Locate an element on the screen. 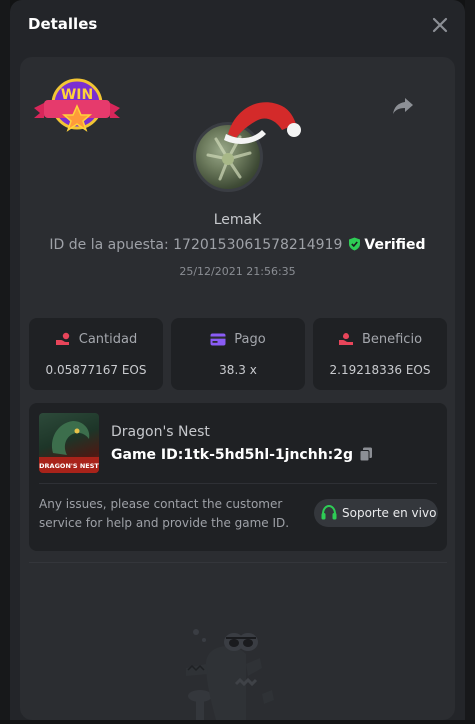 The height and width of the screenshot is (724, 475). stat-profit-label: Beneficio is located at coordinates (392, 339).